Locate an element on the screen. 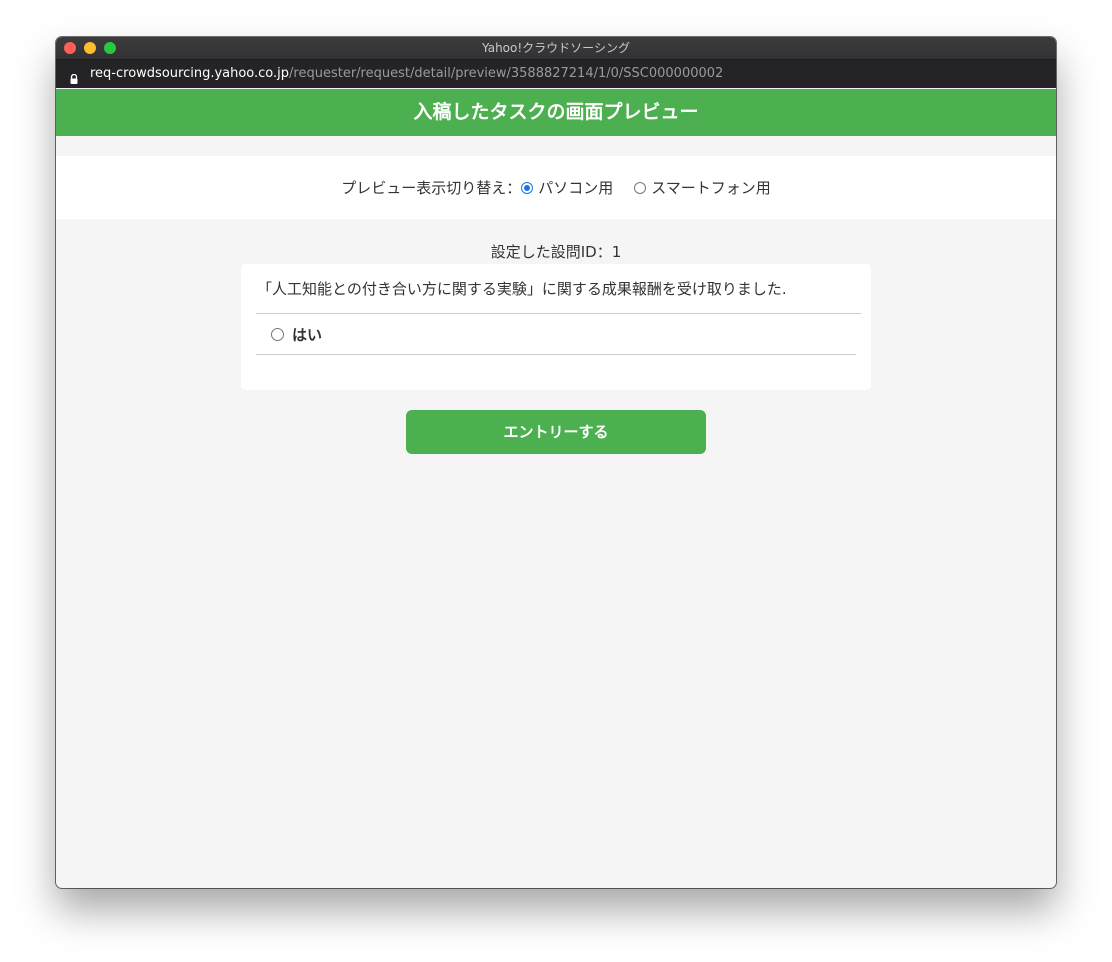 This screenshot has width=1112, height=962. page-title: 入稿したタスクの画面プレビュー is located at coordinates (556, 112).